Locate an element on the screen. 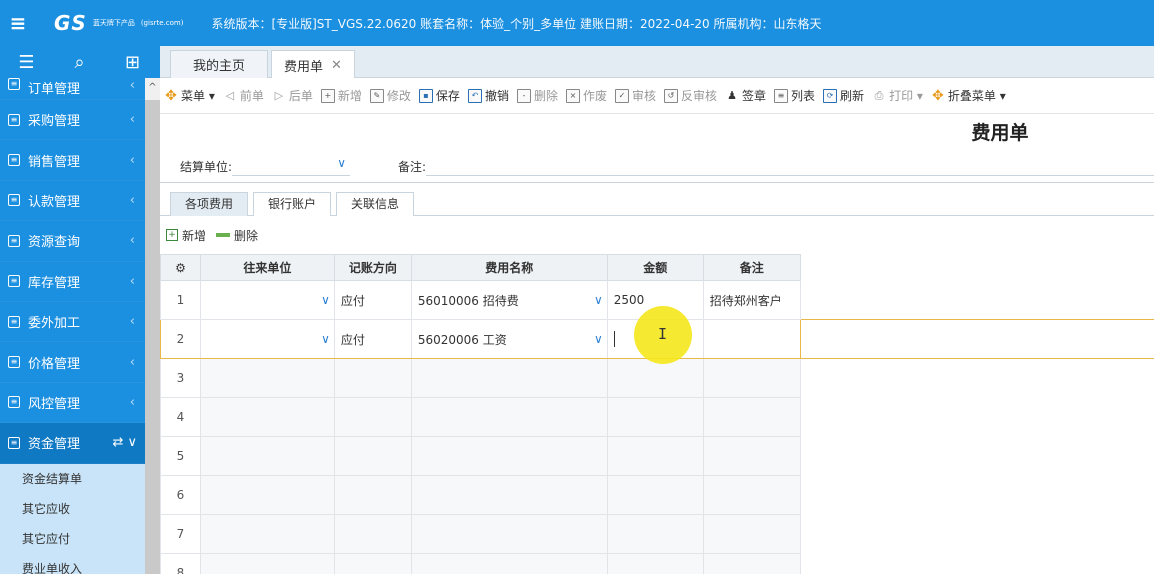  fee-name-cell: 56010006 招待费 ∨ is located at coordinates (509, 300).